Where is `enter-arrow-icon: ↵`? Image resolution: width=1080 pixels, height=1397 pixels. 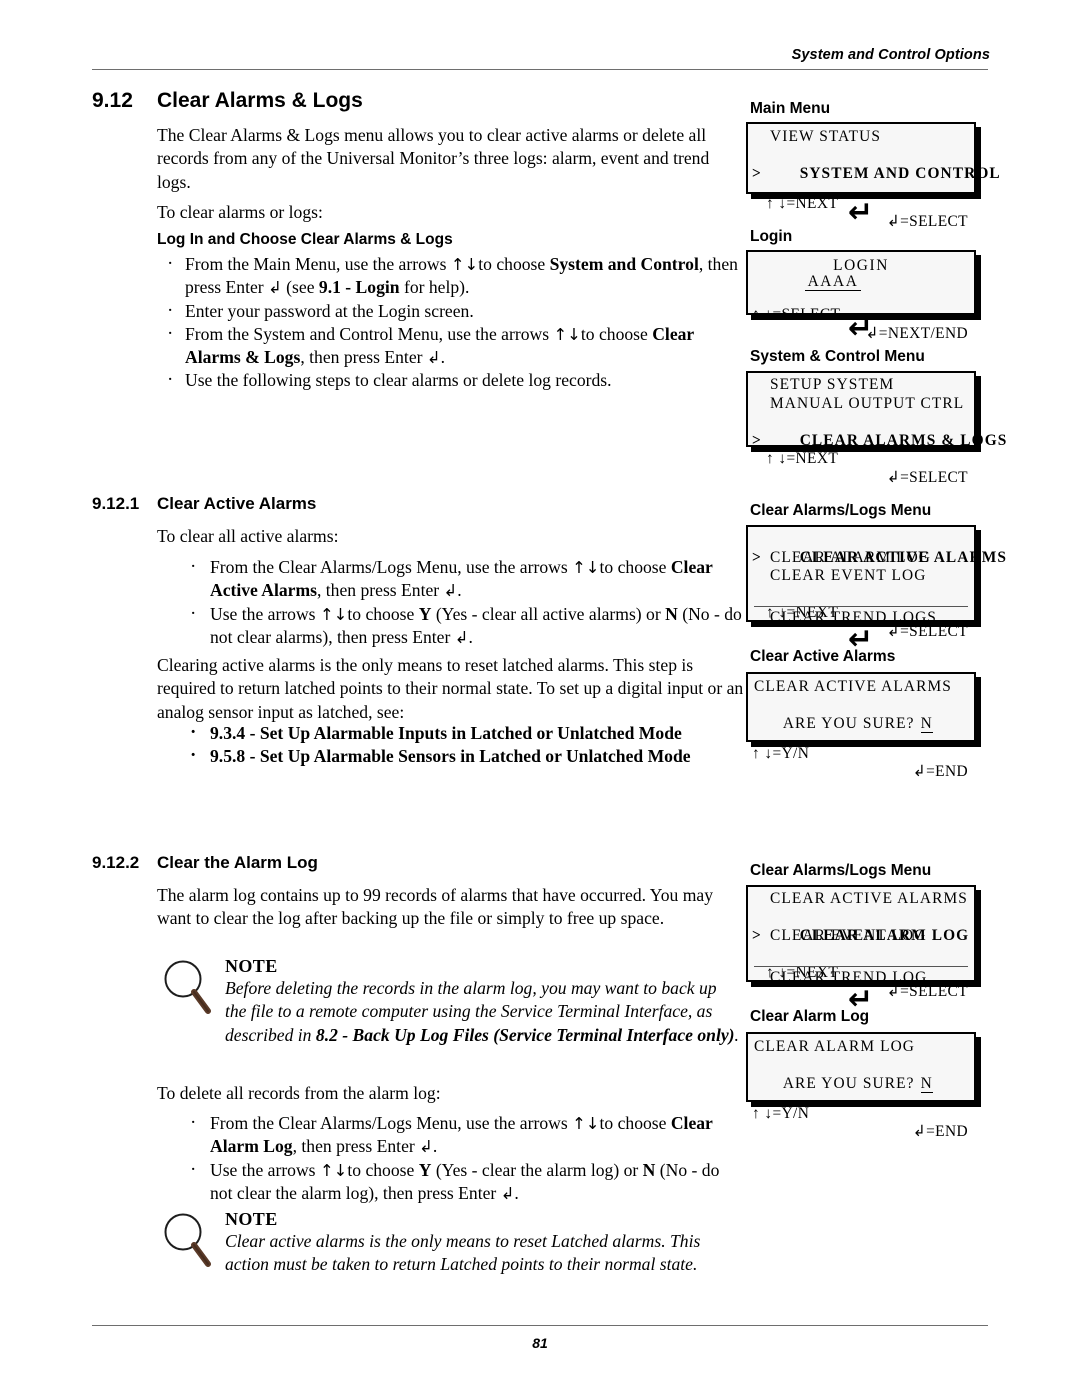
enter-arrow-icon: ↵ is located at coordinates (861, 212).